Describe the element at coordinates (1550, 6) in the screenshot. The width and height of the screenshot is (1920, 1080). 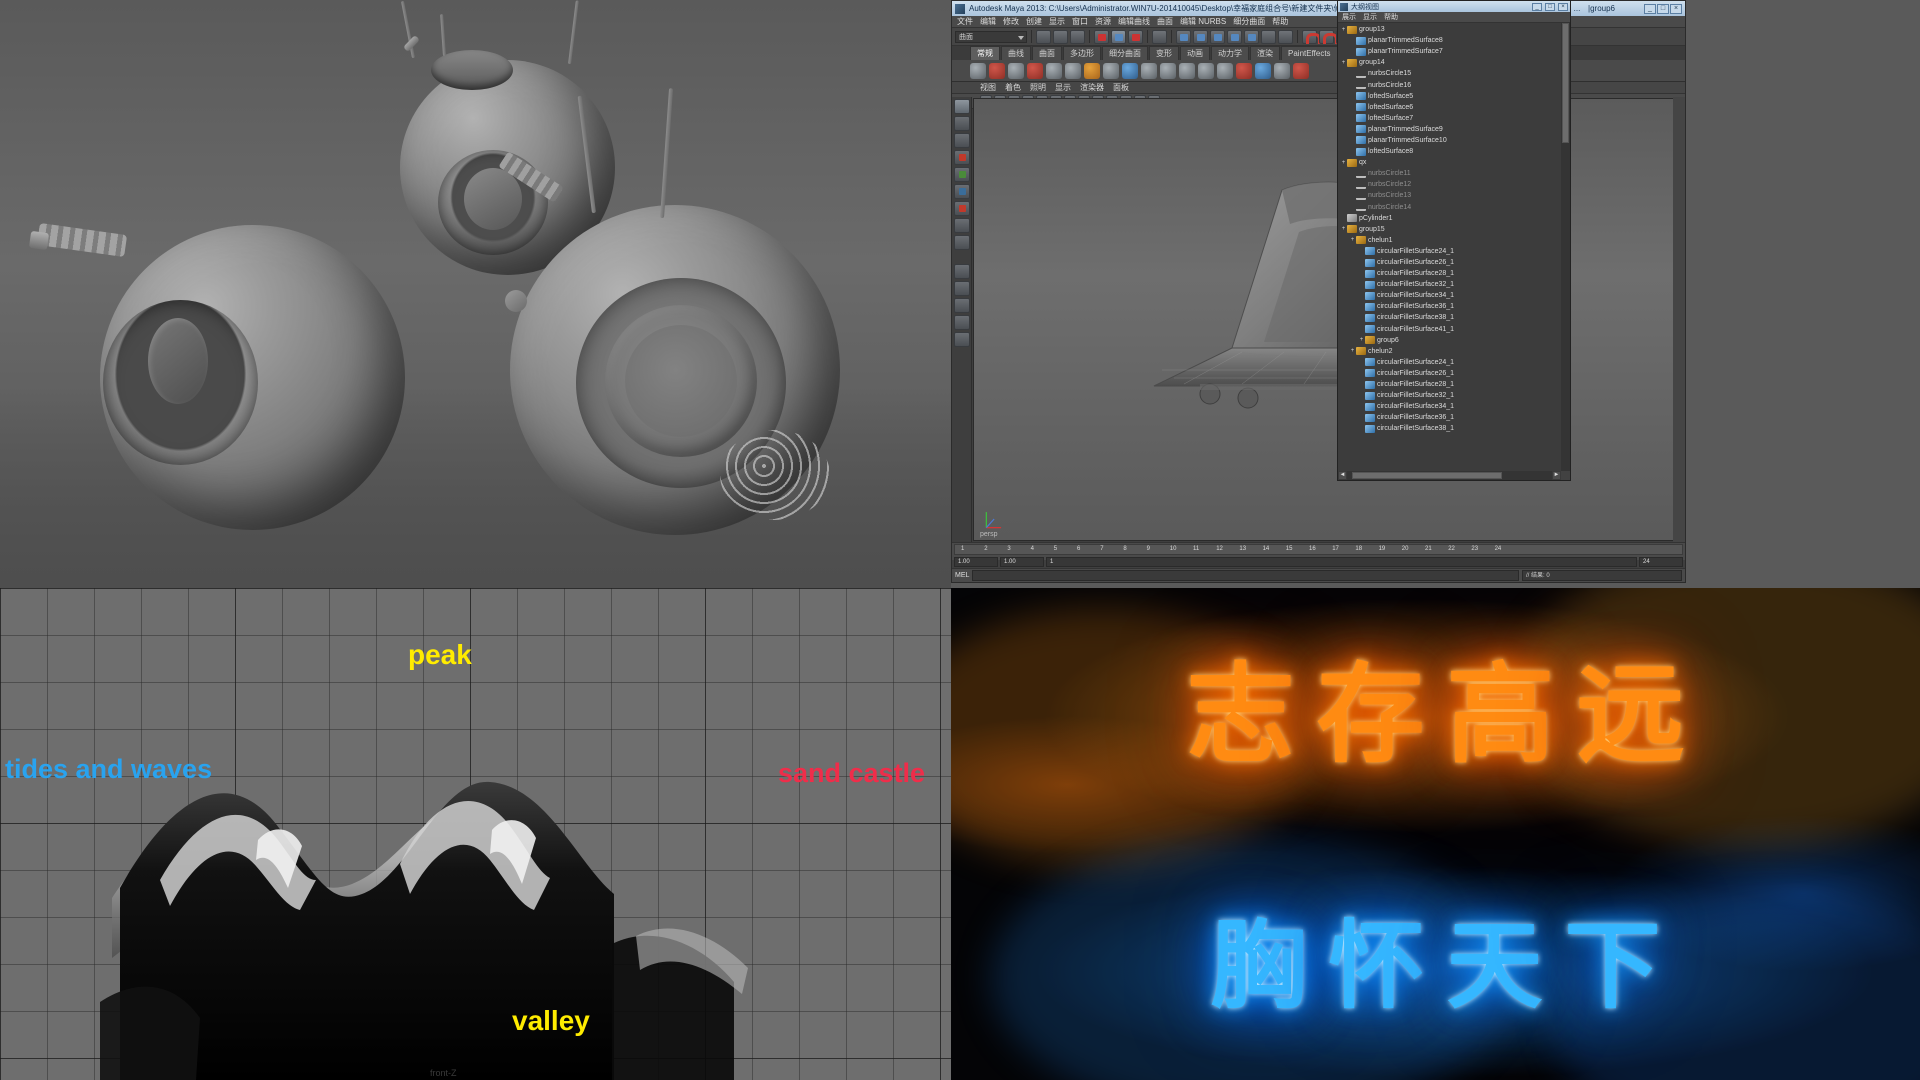
I see `outliner-maximize-button: □` at that location.